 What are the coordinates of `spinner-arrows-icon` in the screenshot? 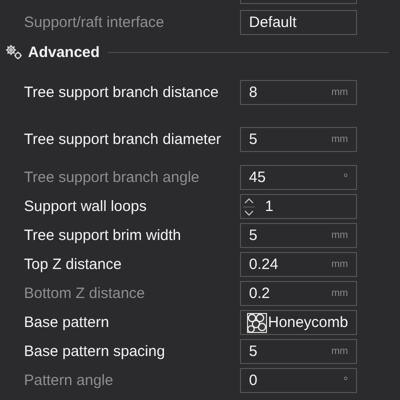 It's located at (249, 207).